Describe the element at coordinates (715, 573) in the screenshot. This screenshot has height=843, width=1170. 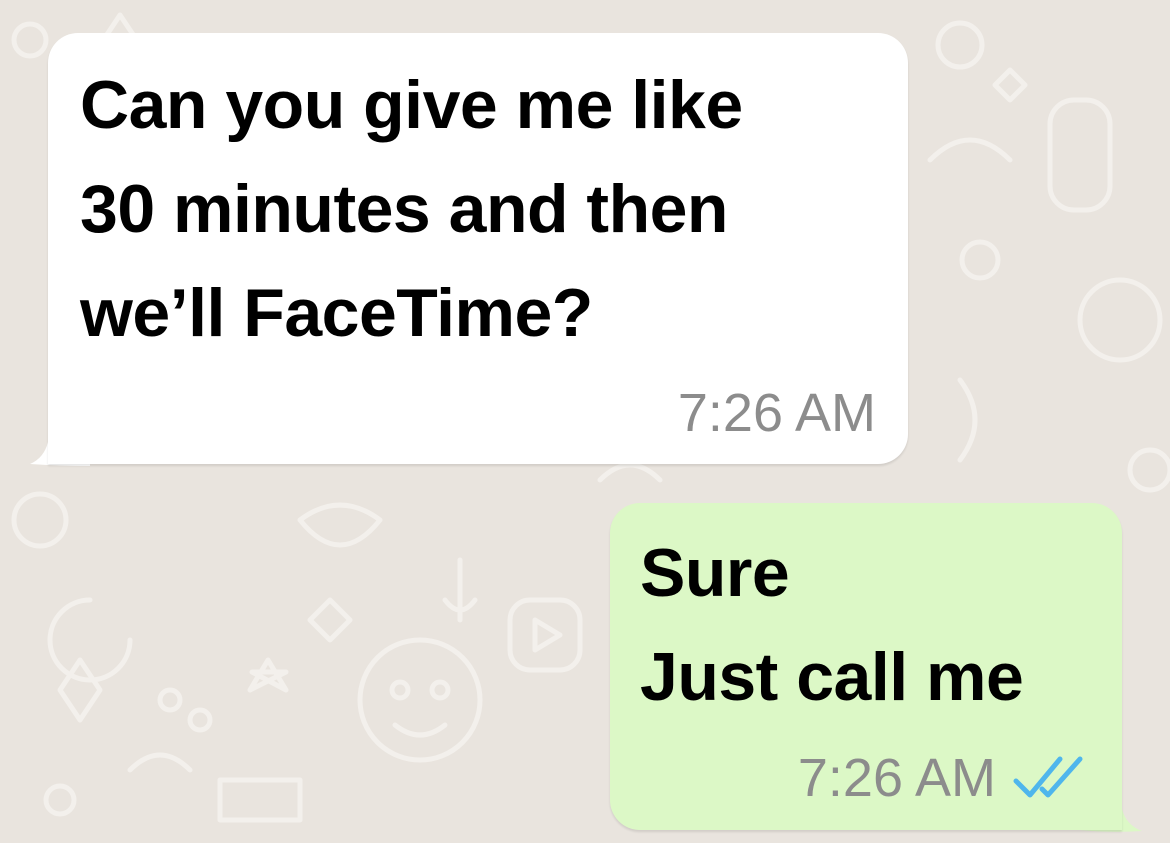
I see `message-line: Sure` at that location.